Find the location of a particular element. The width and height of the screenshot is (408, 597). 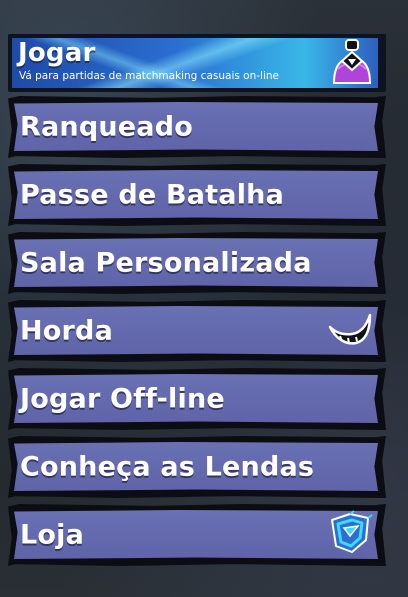

legends-button: Conheça as Lendas is located at coordinates (197, 467).